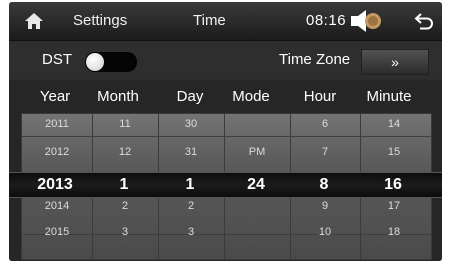 Image resolution: width=449 pixels, height=265 pixels. I want to click on selected-row: 2013 1 1 24 8 16, so click(225, 185).